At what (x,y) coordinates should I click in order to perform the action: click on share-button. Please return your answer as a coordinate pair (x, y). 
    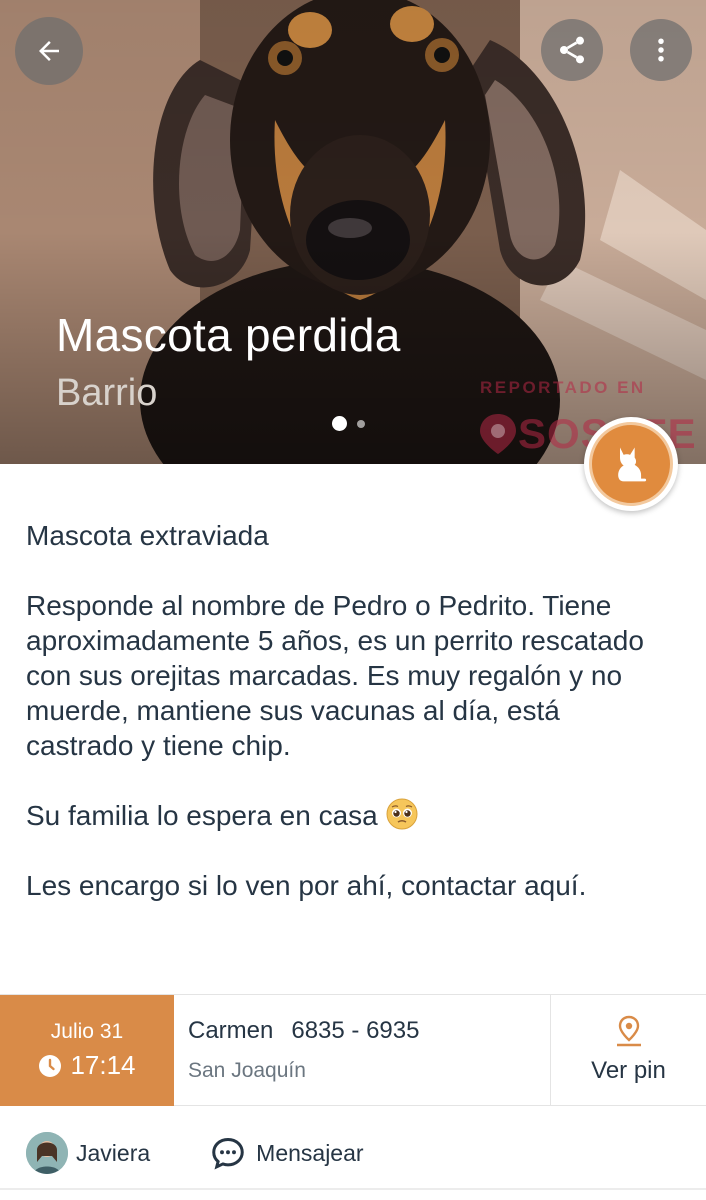
    Looking at the image, I should click on (572, 50).